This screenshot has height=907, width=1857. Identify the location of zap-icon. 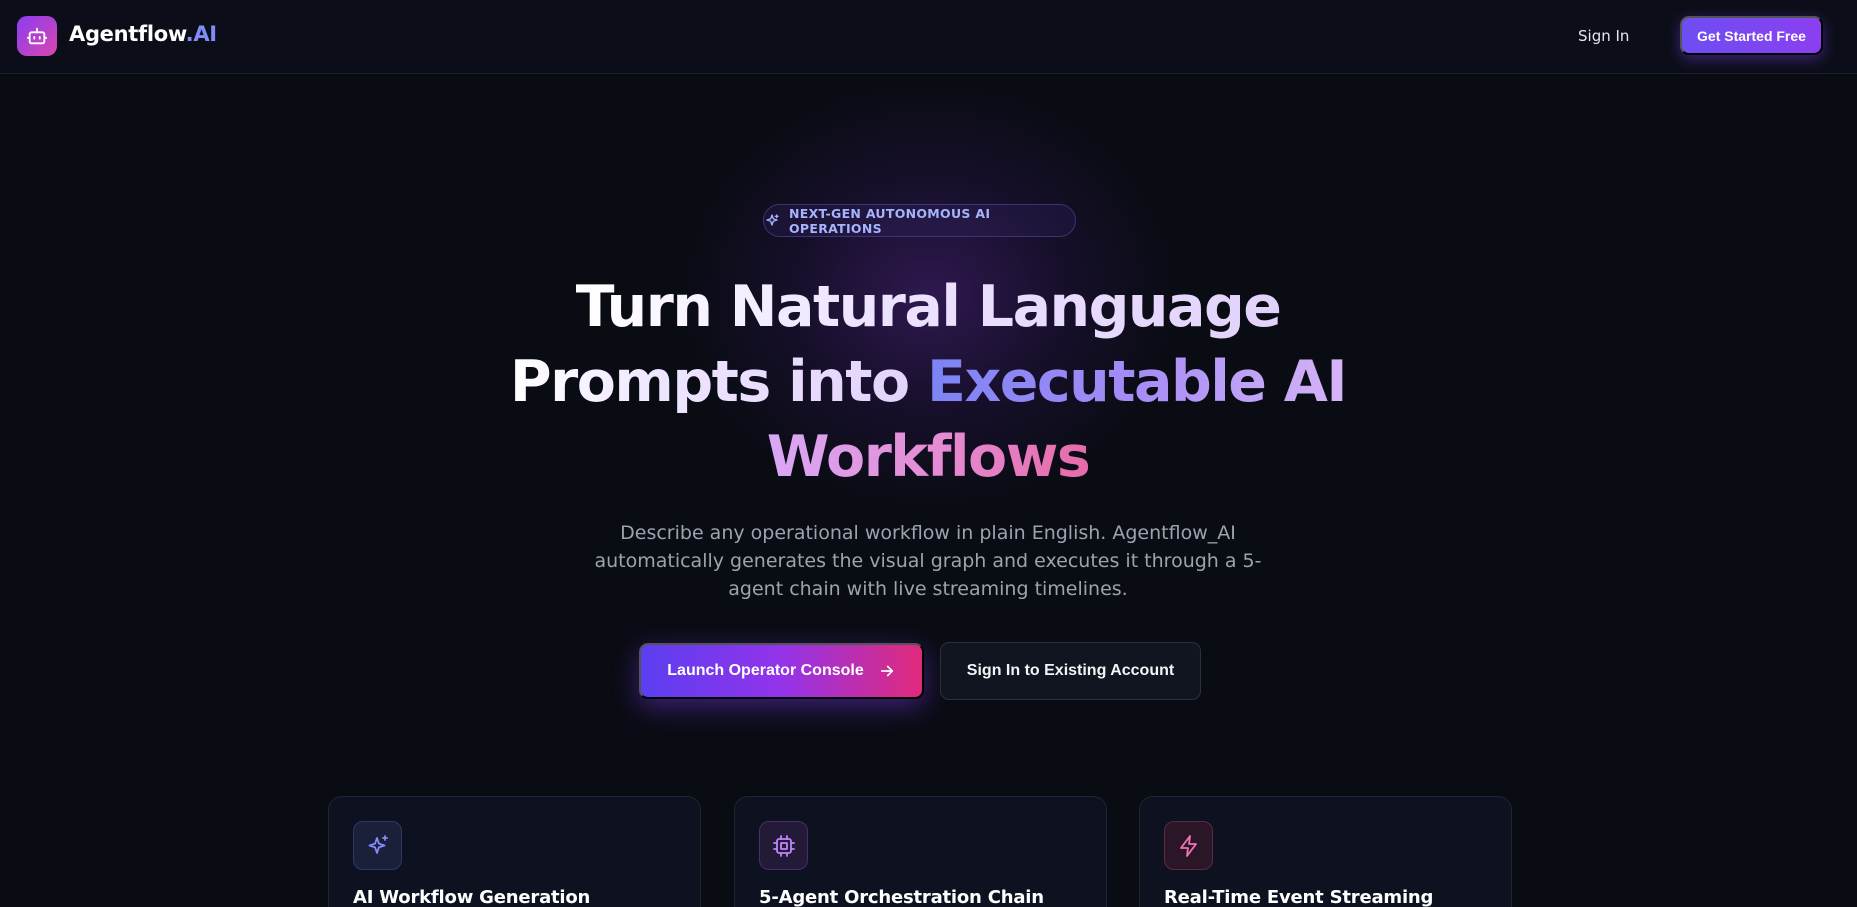
(1188, 845).